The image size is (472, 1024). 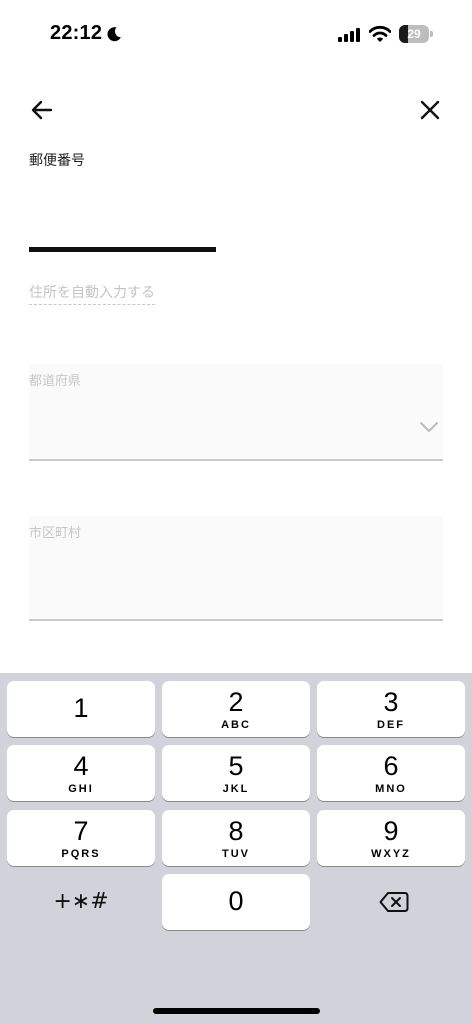 I want to click on battery-icon: 29, so click(x=416, y=34).